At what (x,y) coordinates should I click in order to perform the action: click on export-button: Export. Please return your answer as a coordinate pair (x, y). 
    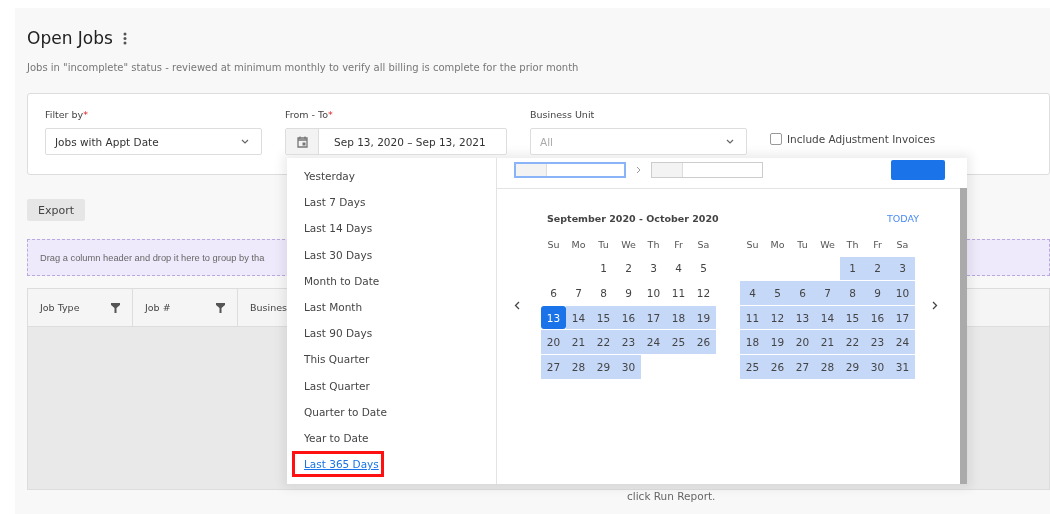
    Looking at the image, I should click on (56, 210).